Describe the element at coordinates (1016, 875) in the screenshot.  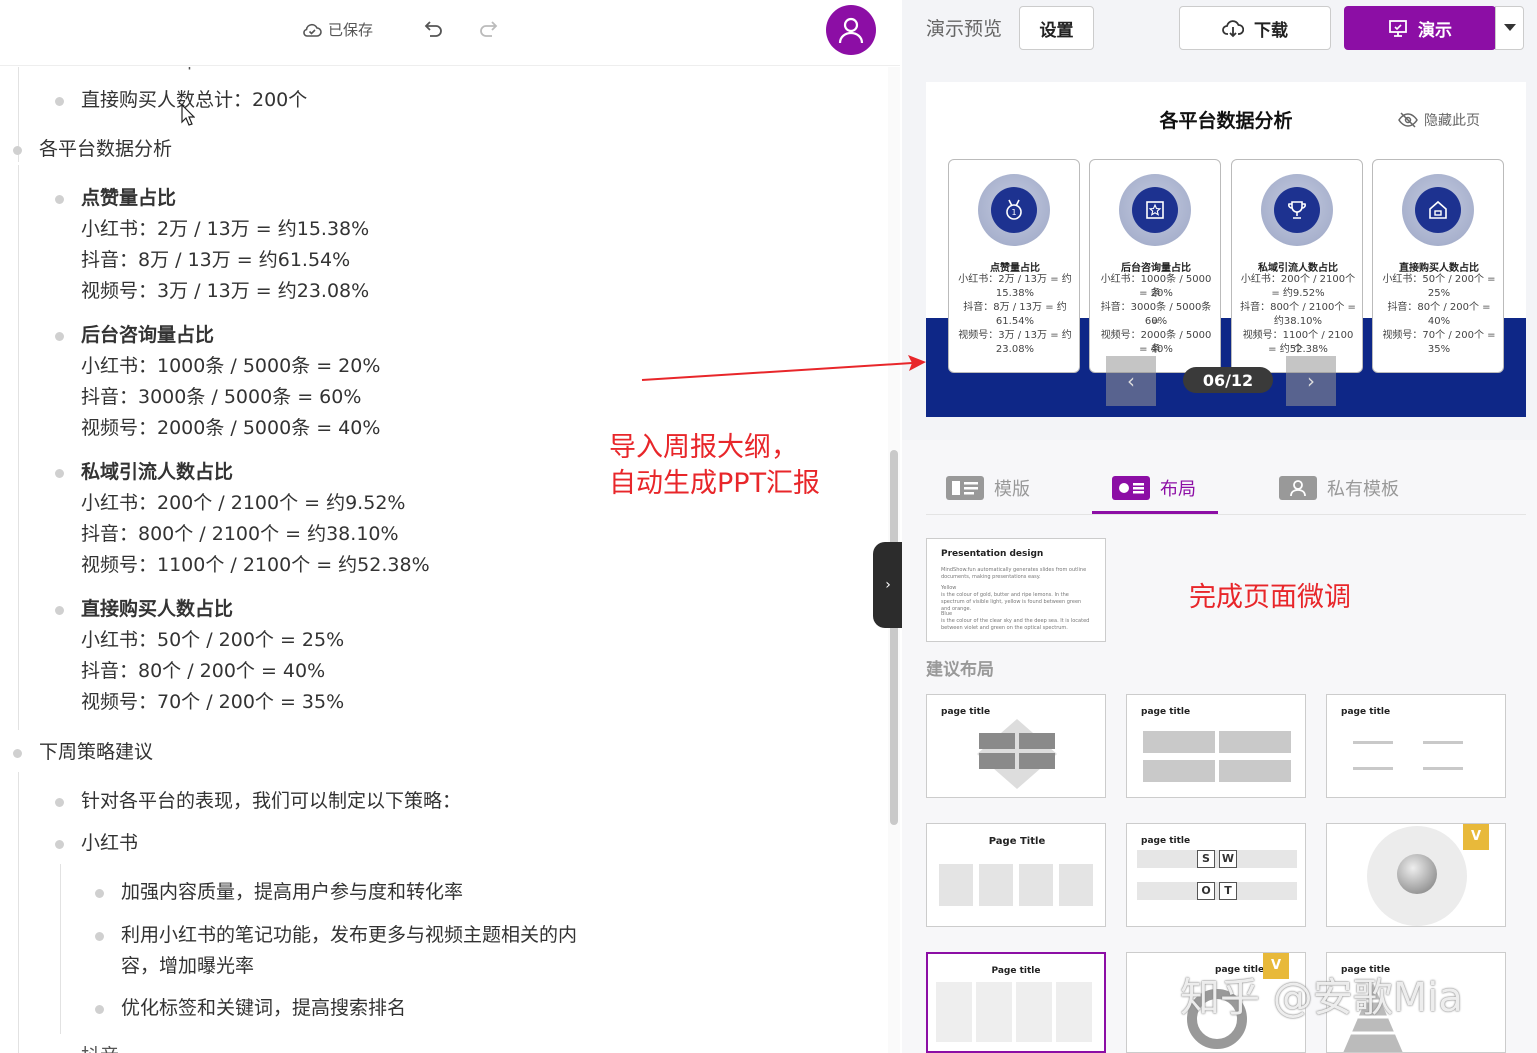
I see `layout-option: Page Title` at that location.